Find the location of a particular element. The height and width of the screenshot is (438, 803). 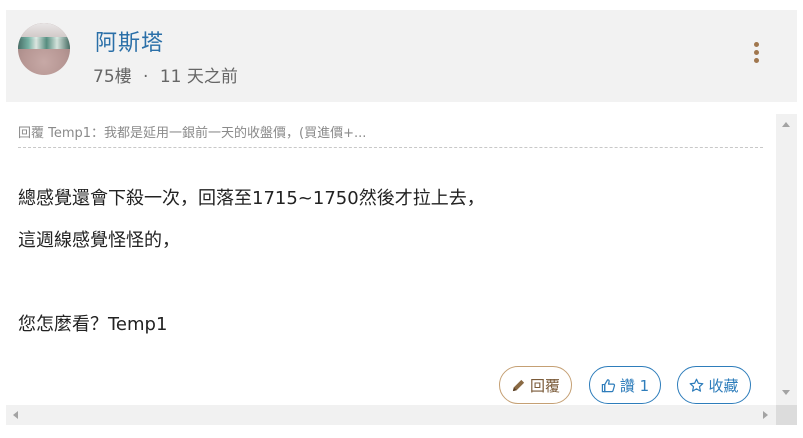

horizontal-scrollbar is located at coordinates (391, 415).